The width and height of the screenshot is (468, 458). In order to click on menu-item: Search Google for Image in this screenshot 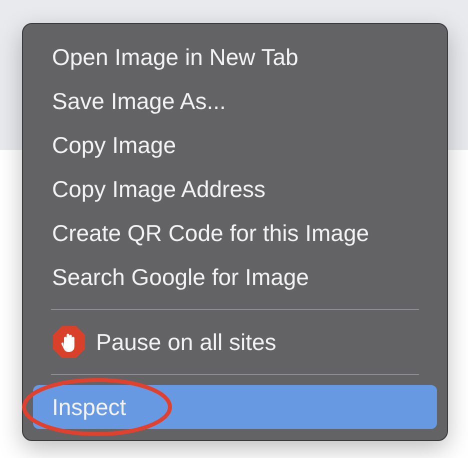, I will do `click(235, 277)`.